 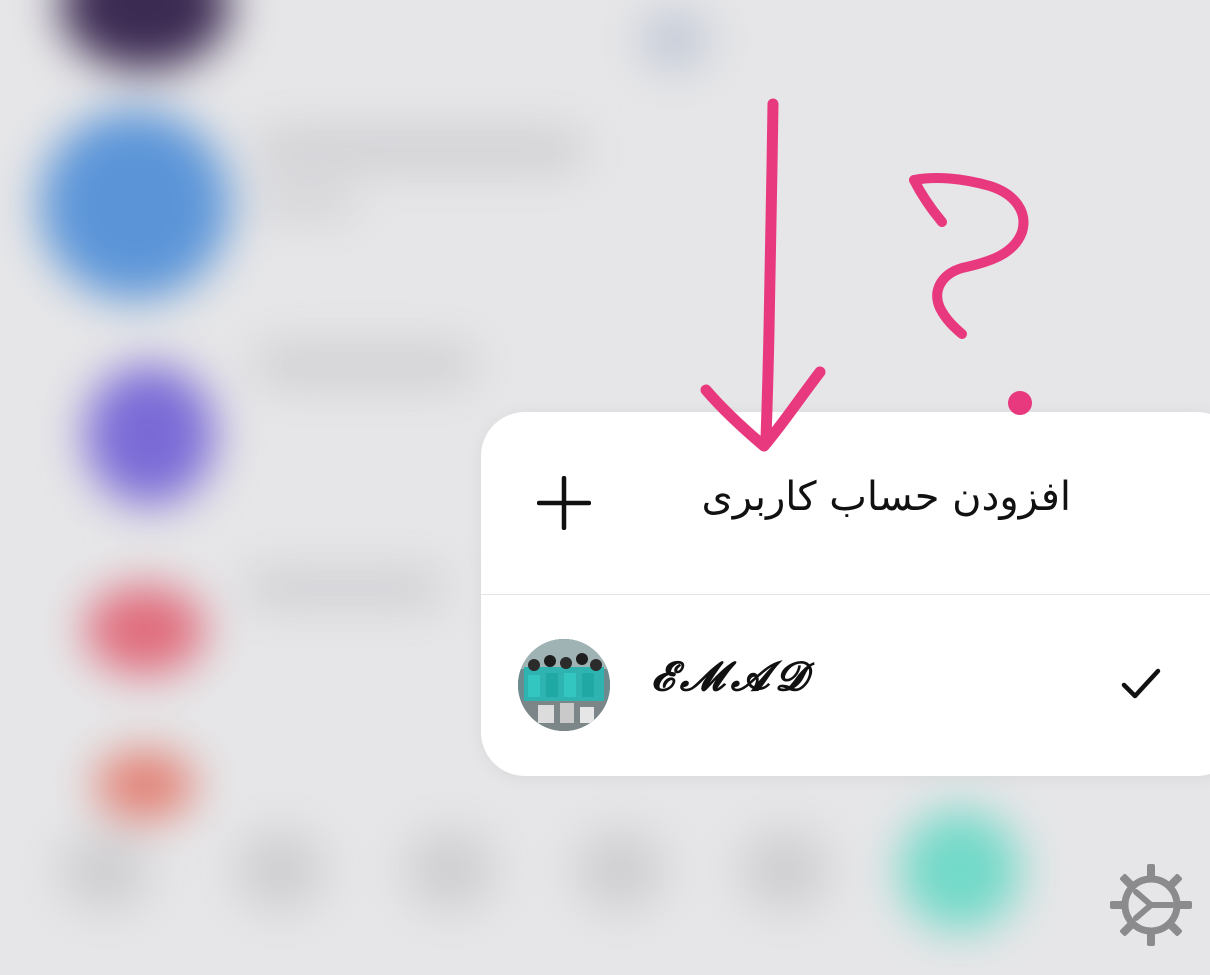 What do you see at coordinates (145, 35) in the screenshot?
I see `bg-avatar-top` at bounding box center [145, 35].